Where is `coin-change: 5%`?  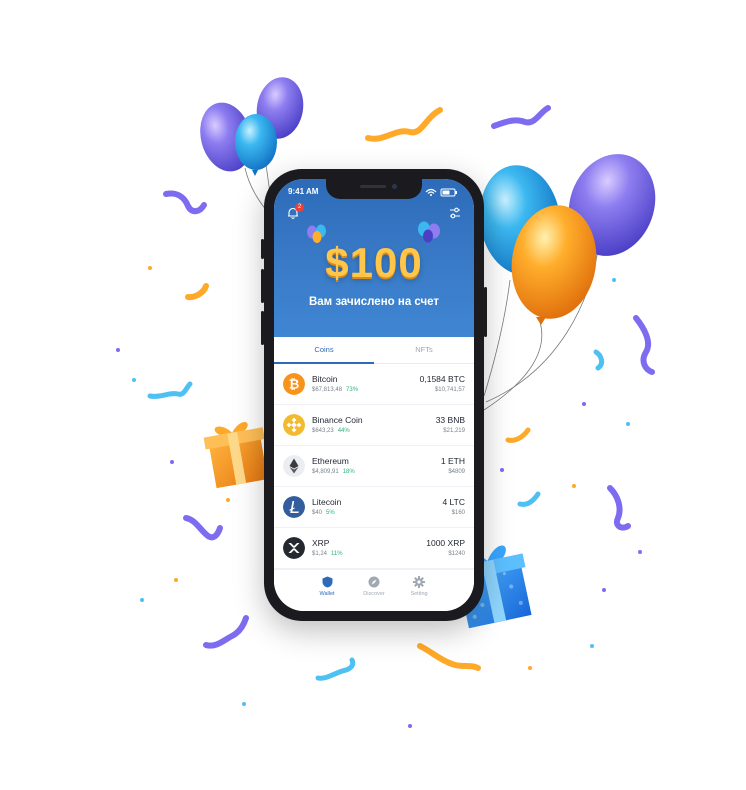 coin-change: 5% is located at coordinates (330, 513).